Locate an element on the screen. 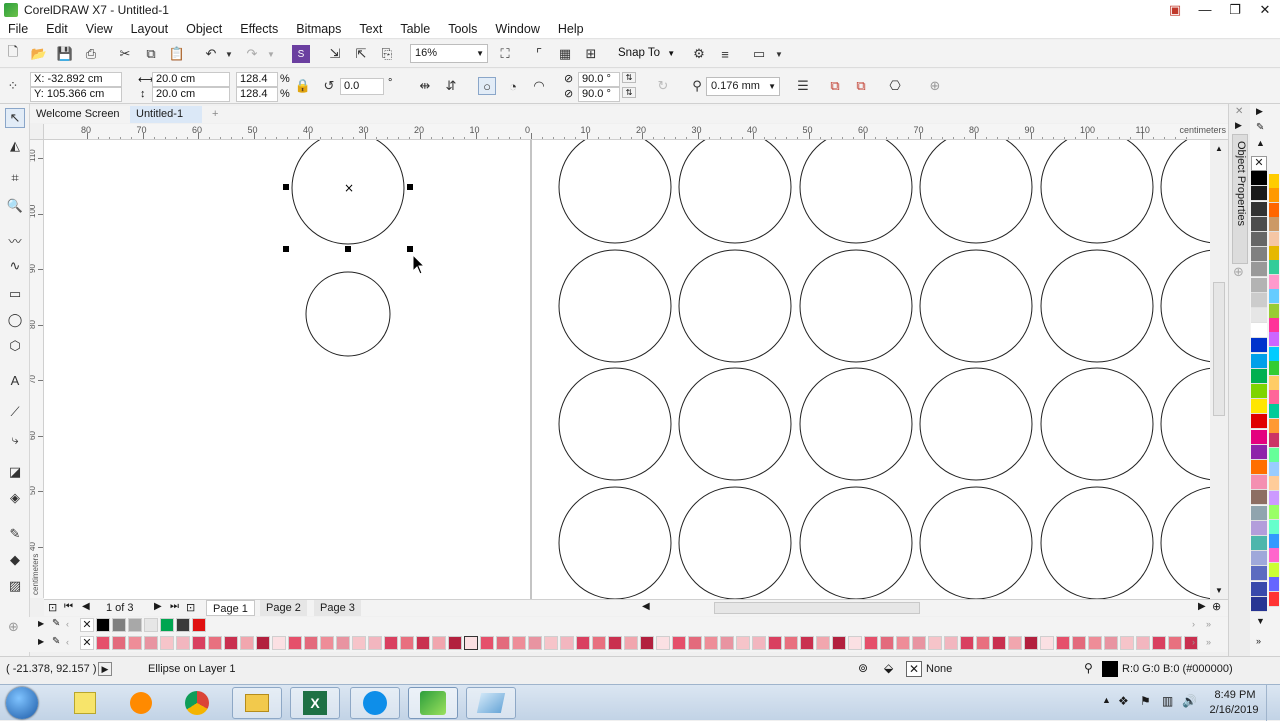  dropbox-tray-icon: ❖ is located at coordinates (1123, 701).